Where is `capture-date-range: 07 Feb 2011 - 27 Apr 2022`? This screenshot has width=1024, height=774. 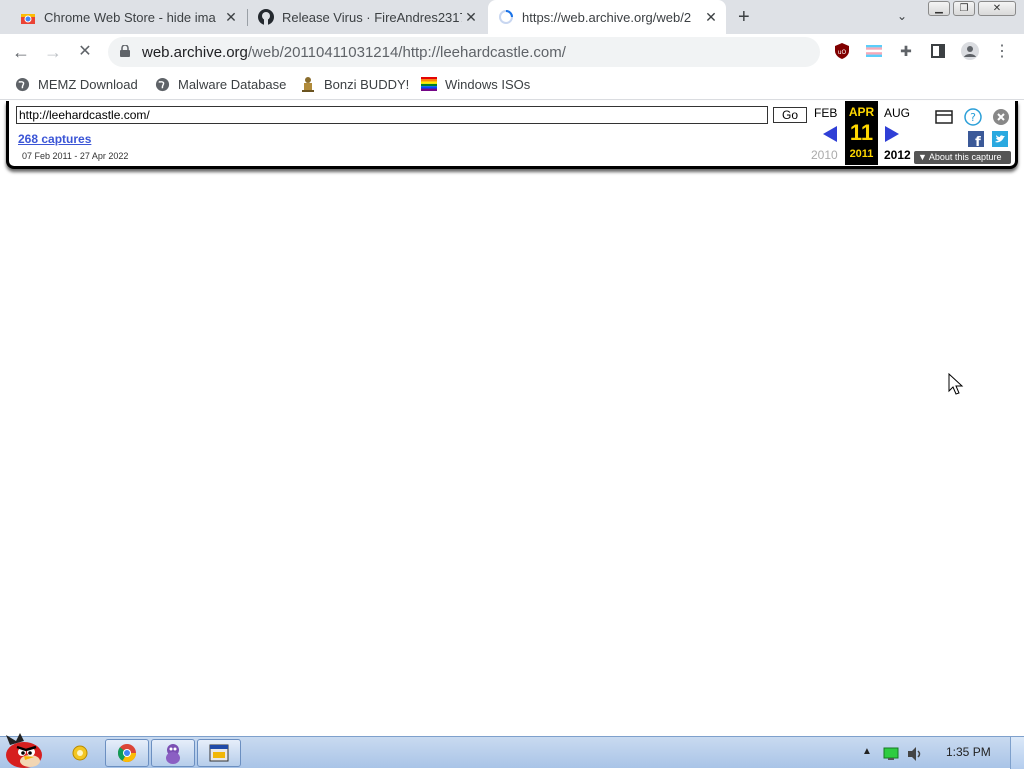
capture-date-range: 07 Feb 2011 - 27 Apr 2022 is located at coordinates (75, 156).